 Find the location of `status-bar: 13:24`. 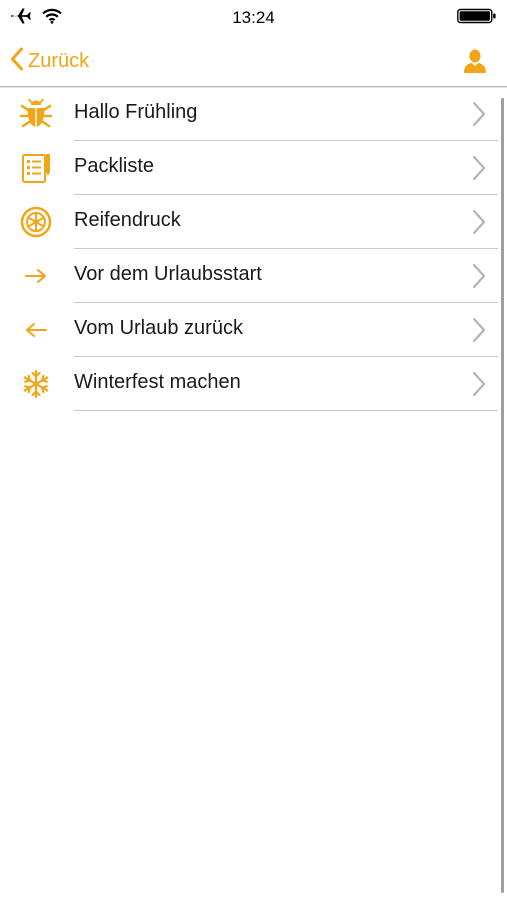

status-bar: 13:24 is located at coordinates (253, 18).